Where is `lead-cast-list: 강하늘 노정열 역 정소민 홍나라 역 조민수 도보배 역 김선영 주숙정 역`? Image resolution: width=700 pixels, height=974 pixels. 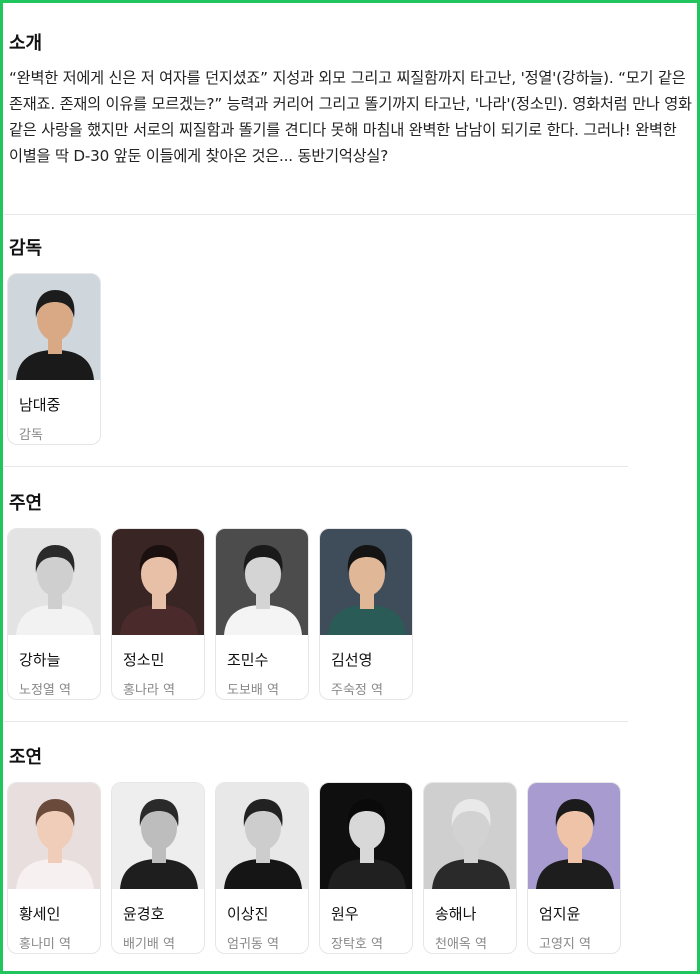 lead-cast-list: 강하늘 노정열 역 정소민 홍나라 역 조민수 도보배 역 김선영 주숙정 역 is located at coordinates (210, 614).